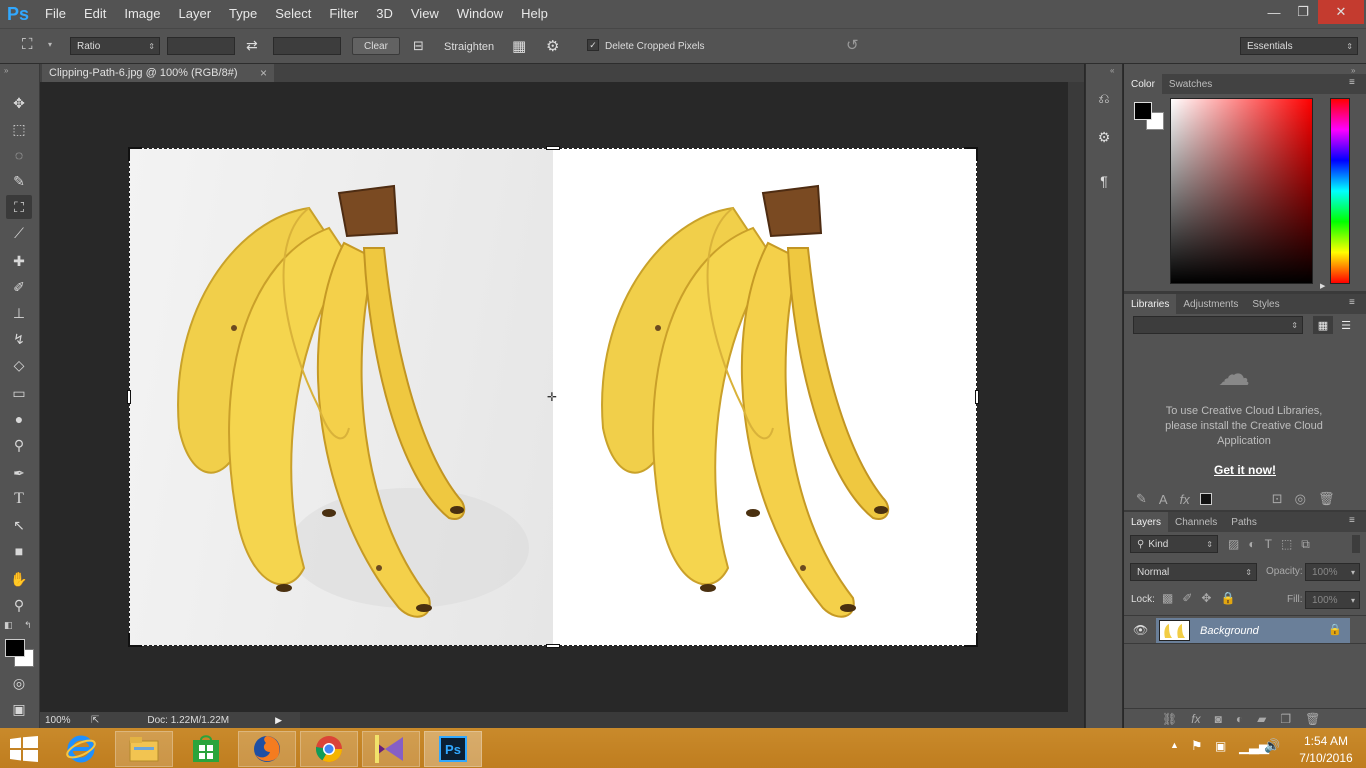  I want to click on screen-mode-icon: ▣, so click(19, 709).